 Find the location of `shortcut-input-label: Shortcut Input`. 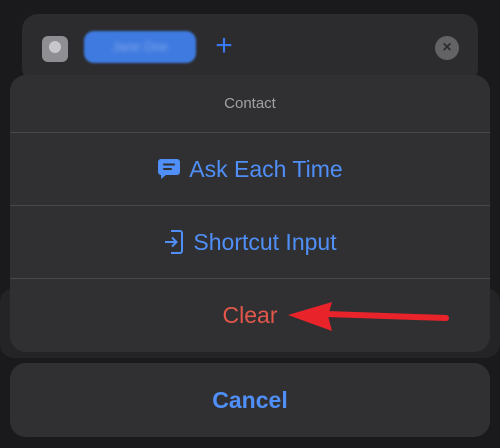

shortcut-input-label: Shortcut Input is located at coordinates (265, 241).